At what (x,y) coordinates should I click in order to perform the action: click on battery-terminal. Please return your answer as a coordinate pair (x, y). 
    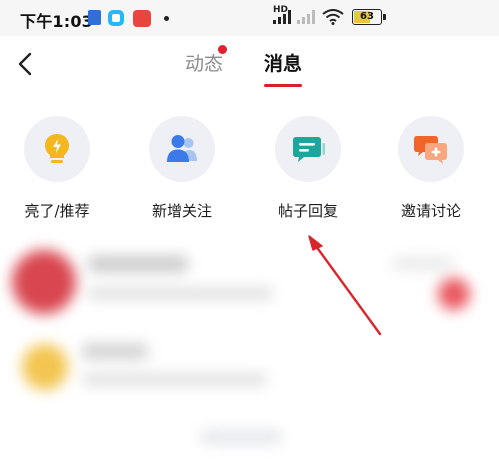
    Looking at the image, I should click on (384, 17).